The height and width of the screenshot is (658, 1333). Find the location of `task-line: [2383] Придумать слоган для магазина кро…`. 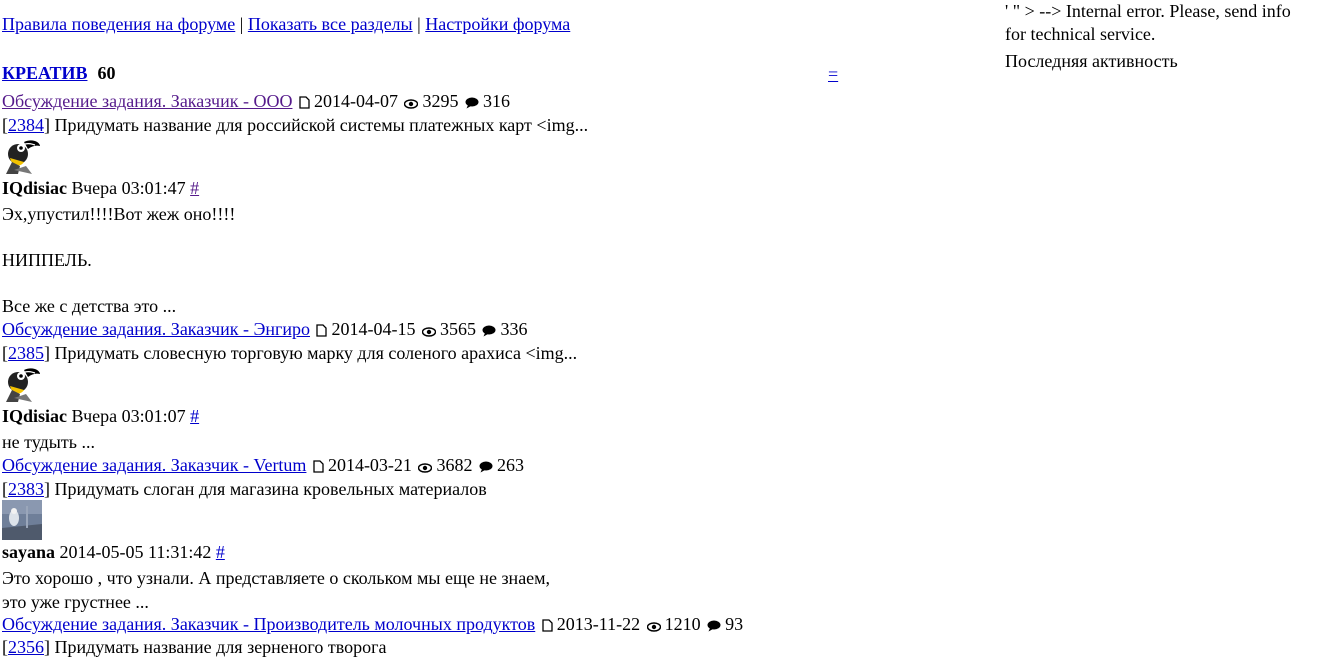

task-line: [2383] Придумать слоган для магазина кро… is located at coordinates (244, 489).